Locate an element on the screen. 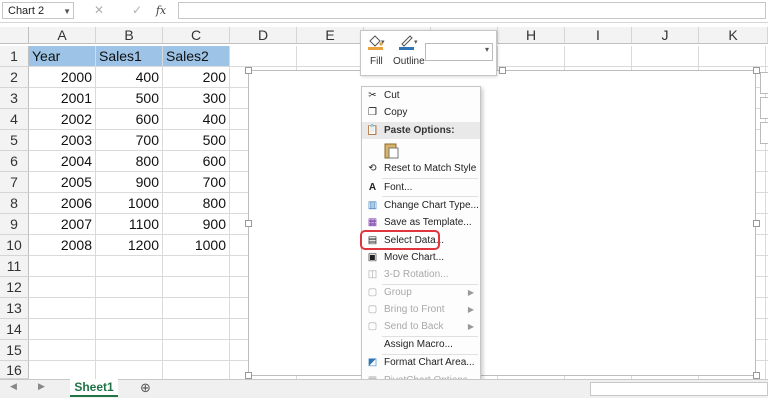 The height and width of the screenshot is (398, 768). chart-element-dropdown: ▾ is located at coordinates (459, 52).